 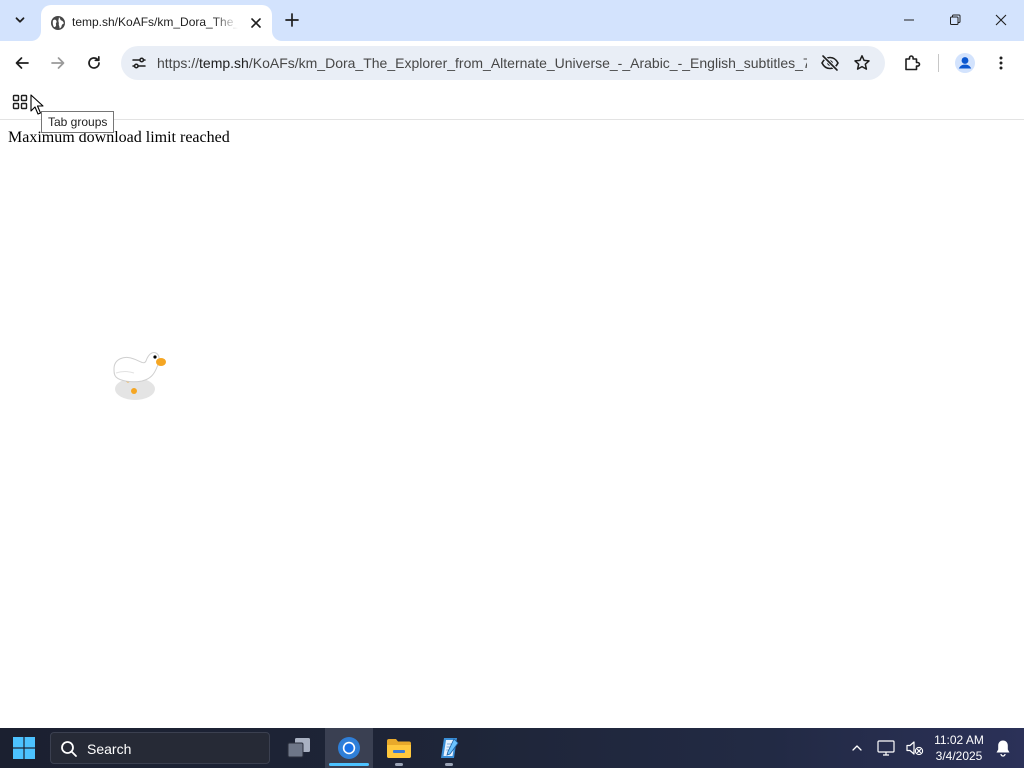 I want to click on taskbar-chrome, so click(x=349, y=748).